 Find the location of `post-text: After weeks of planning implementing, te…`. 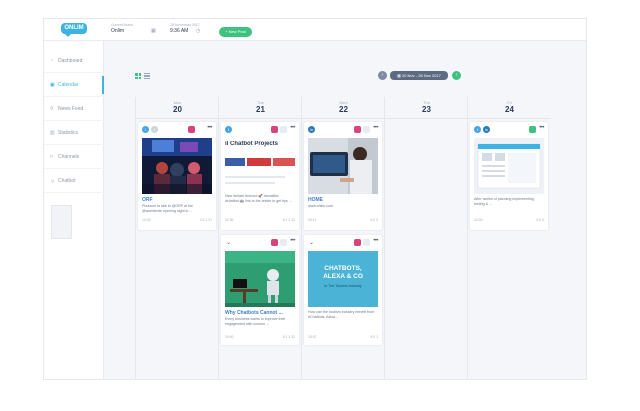

post-text: After weeks of planning implementing, te… is located at coordinates (504, 201).